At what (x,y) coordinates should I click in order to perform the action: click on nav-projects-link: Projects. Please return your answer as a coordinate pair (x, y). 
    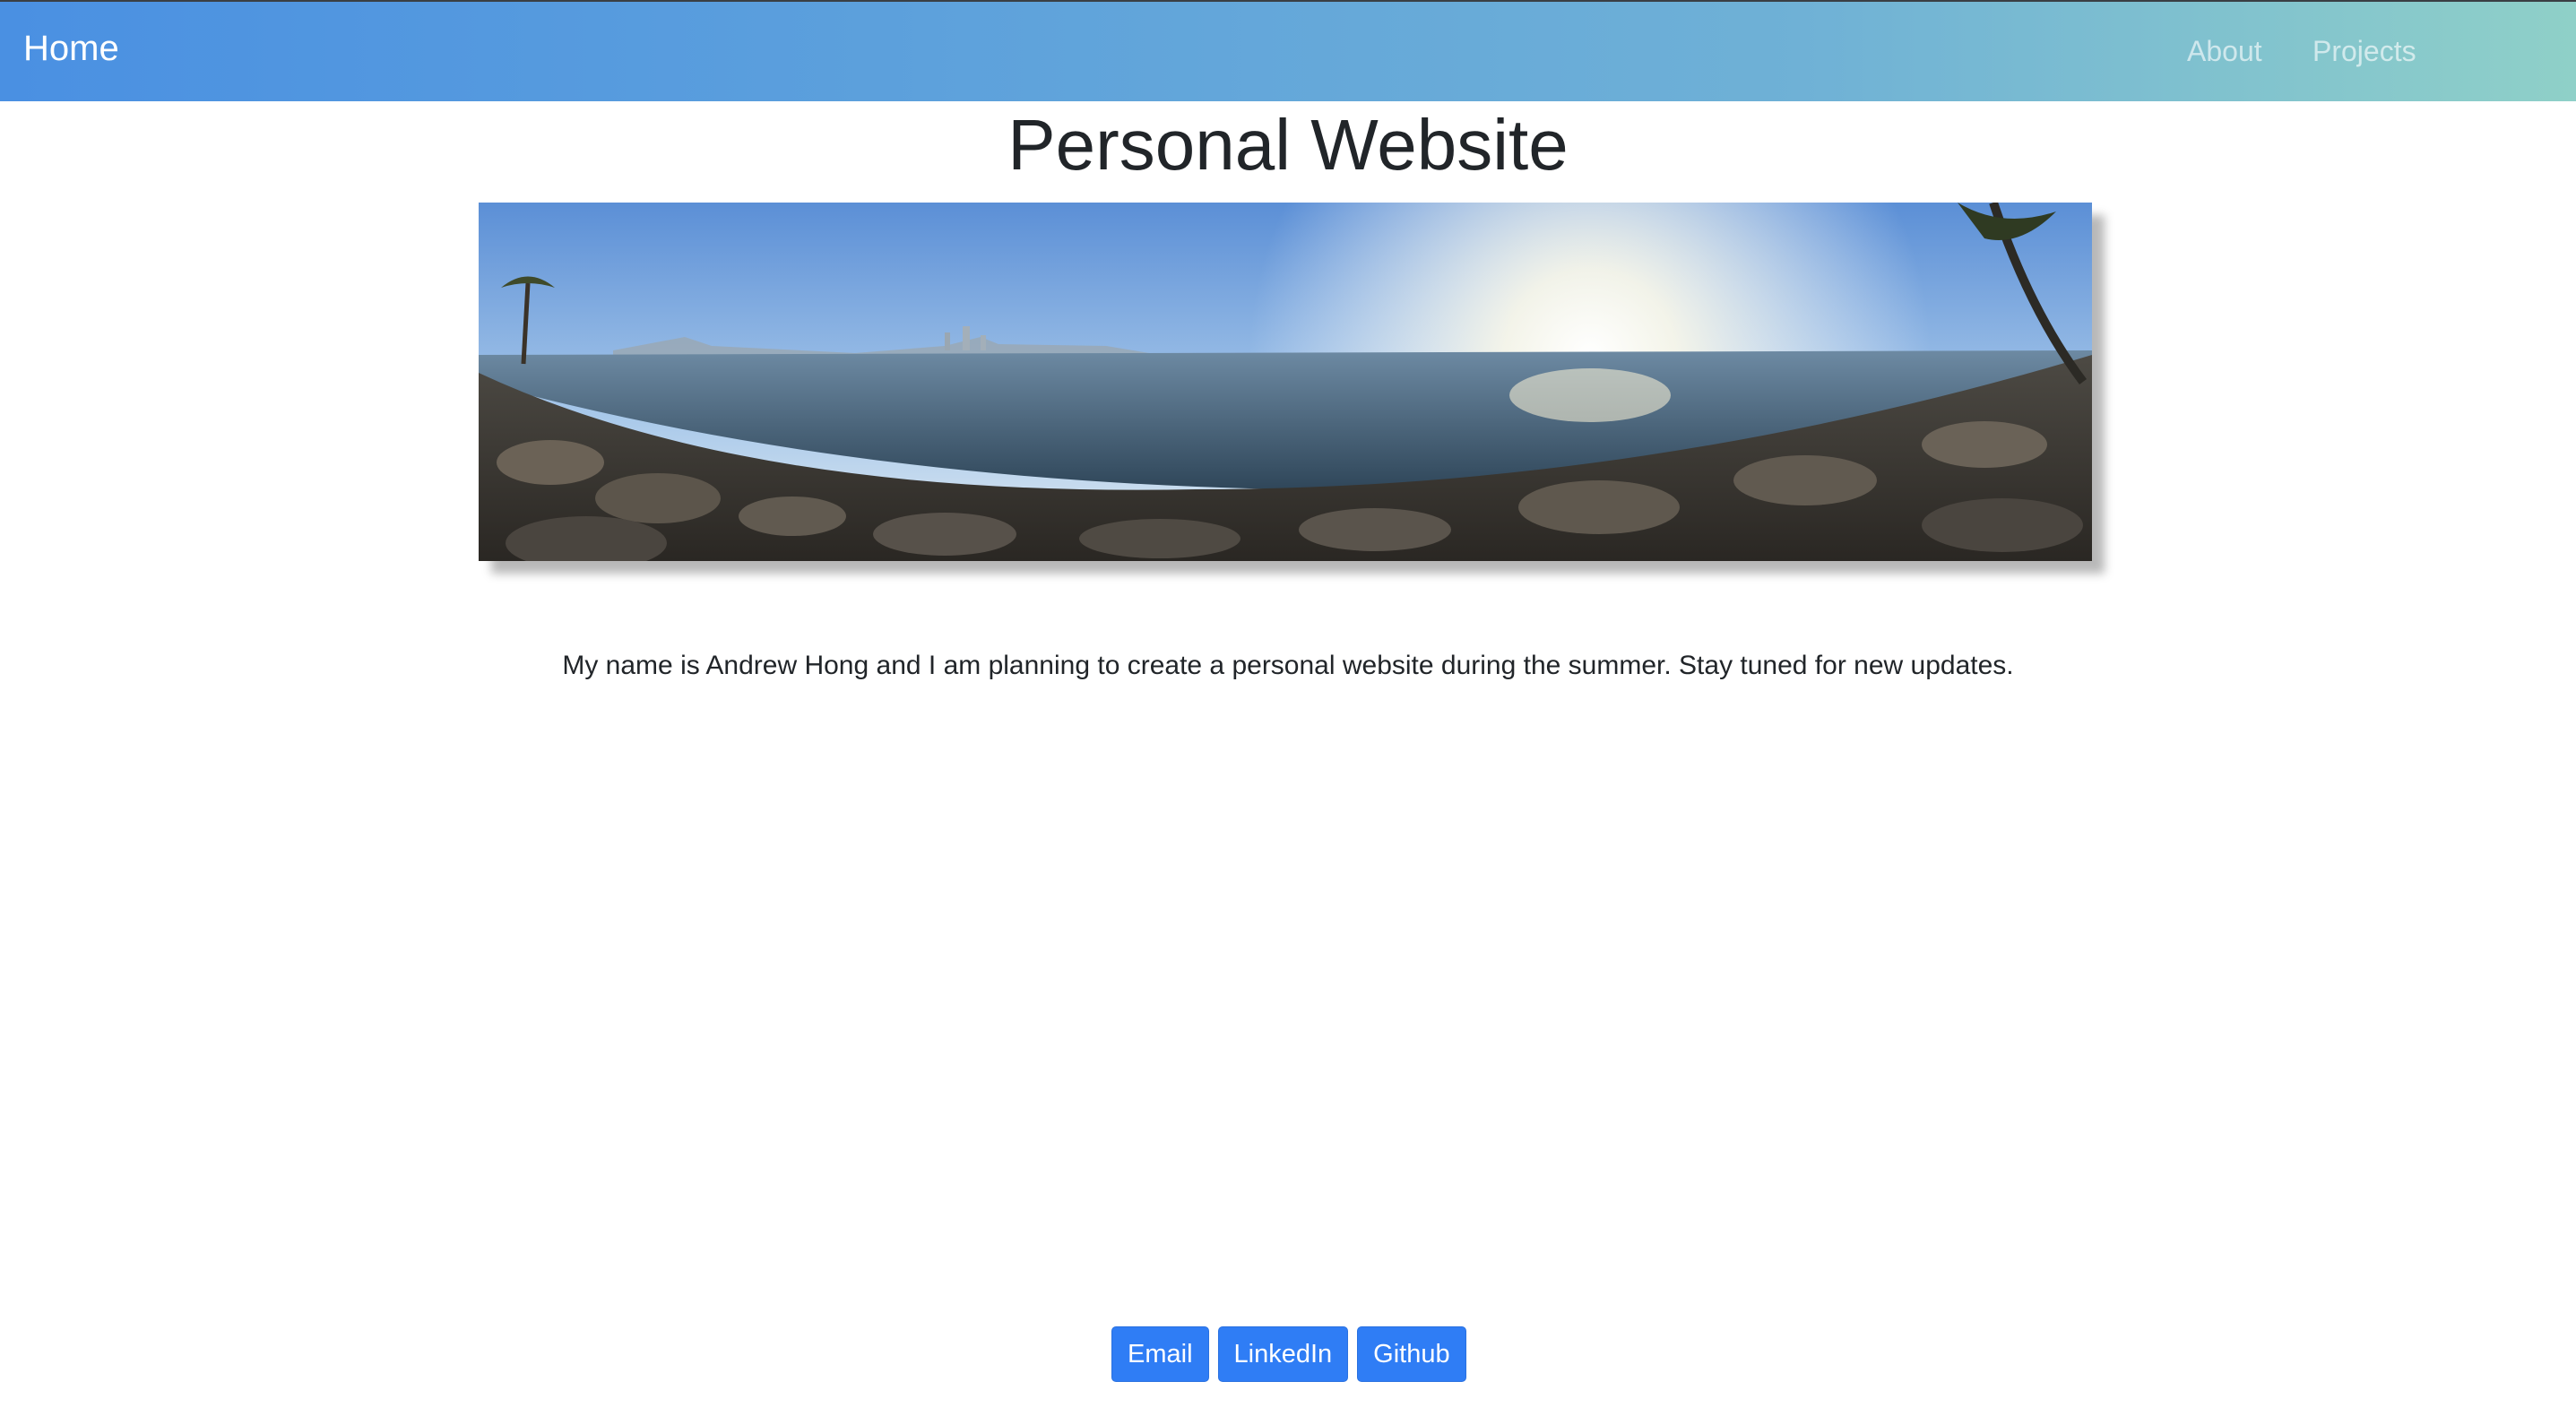
    Looking at the image, I should click on (2364, 51).